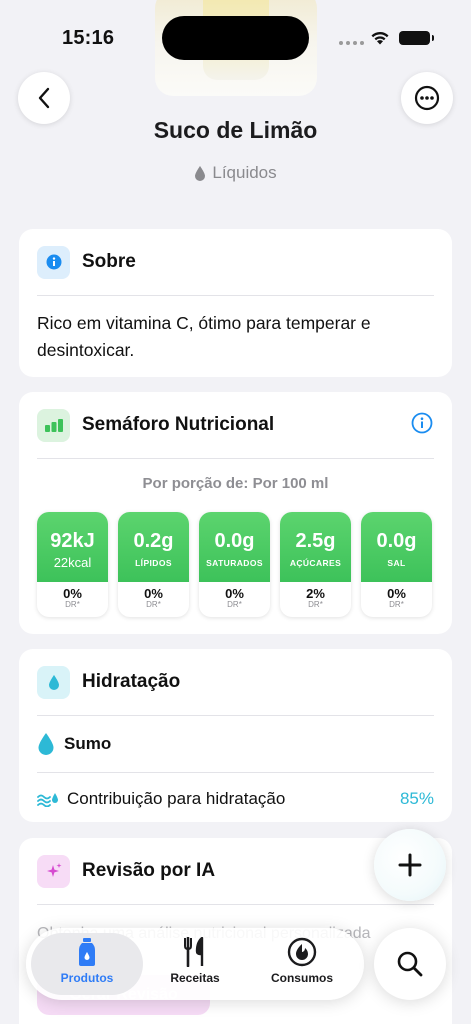 Image resolution: width=471 pixels, height=1024 pixels. Describe the element at coordinates (153, 541) in the screenshot. I see `tile-value: 0.2g` at that location.